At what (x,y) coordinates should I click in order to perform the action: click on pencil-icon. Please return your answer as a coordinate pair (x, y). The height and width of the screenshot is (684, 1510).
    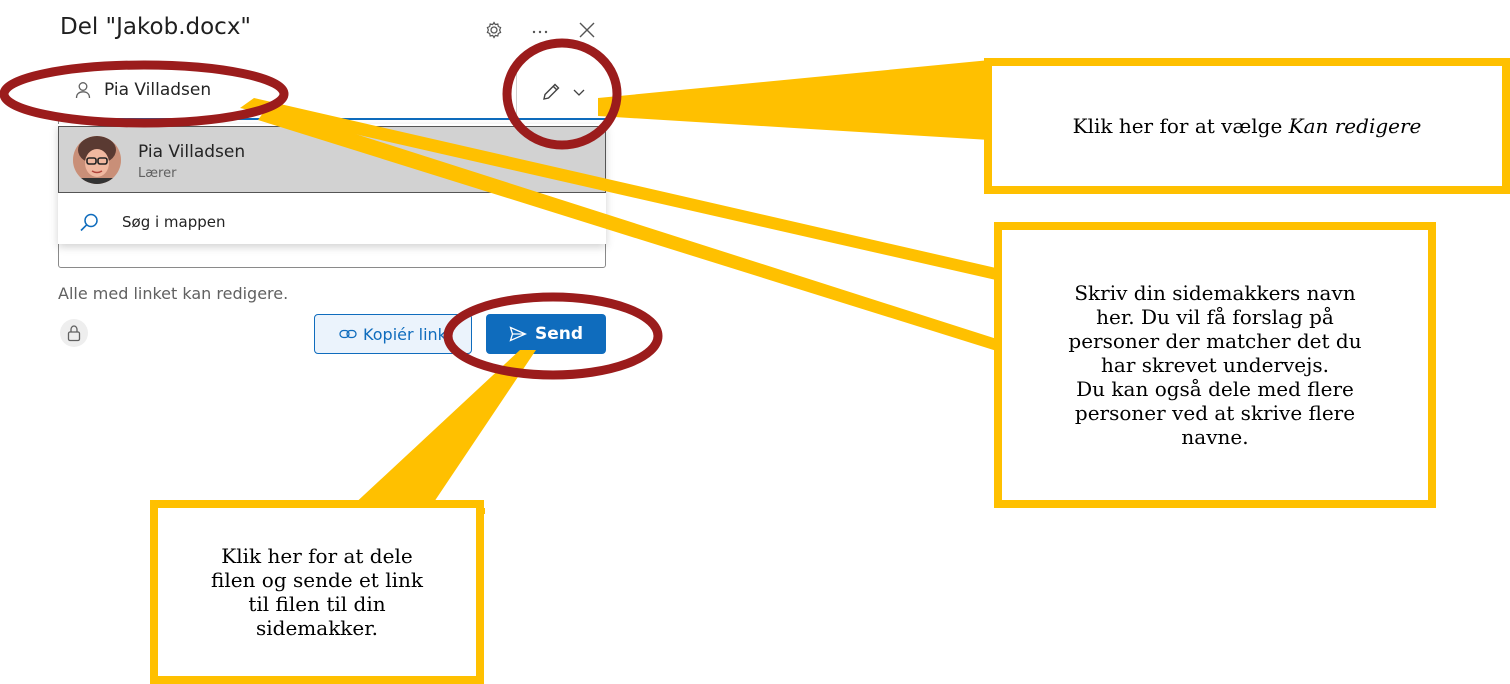
    Looking at the image, I should click on (551, 91).